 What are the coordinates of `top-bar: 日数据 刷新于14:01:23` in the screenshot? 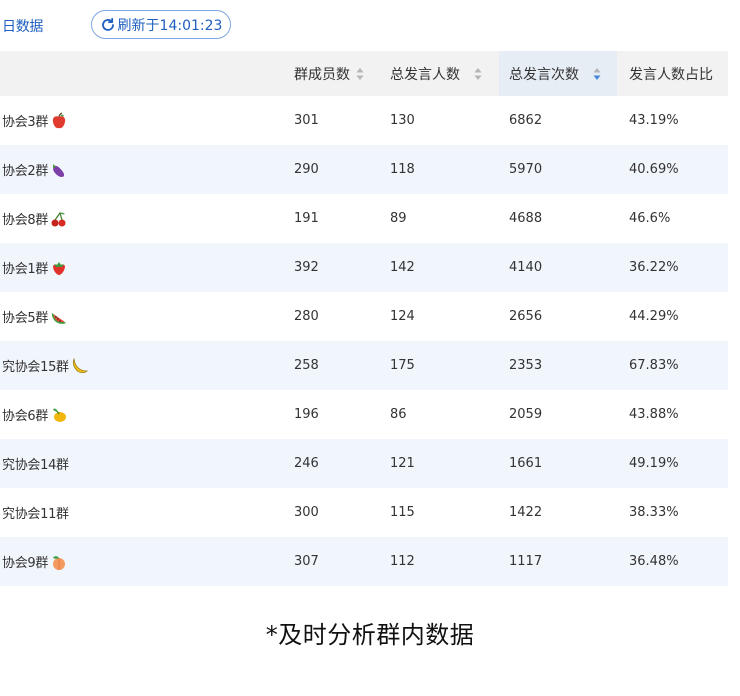 It's located at (370, 25).